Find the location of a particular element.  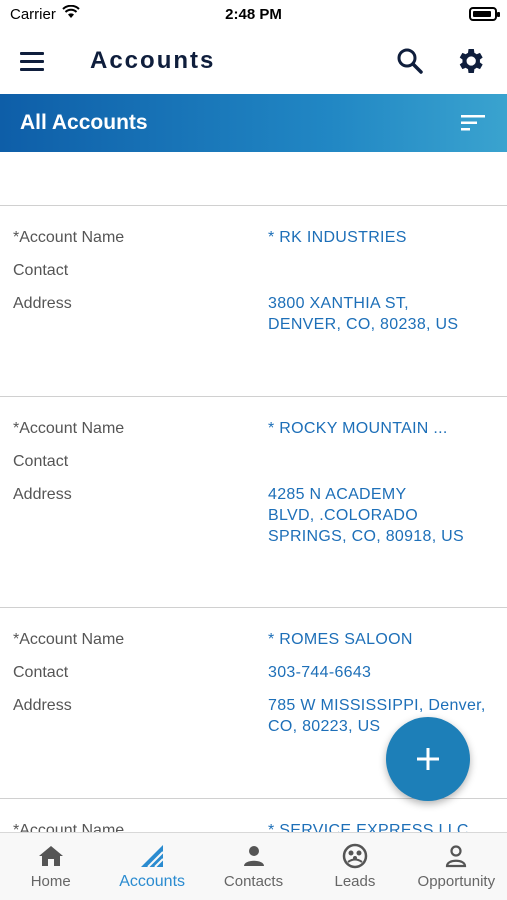

account-card: *Account Name * SERVICE EXPRESS LLC is located at coordinates (253, 815).